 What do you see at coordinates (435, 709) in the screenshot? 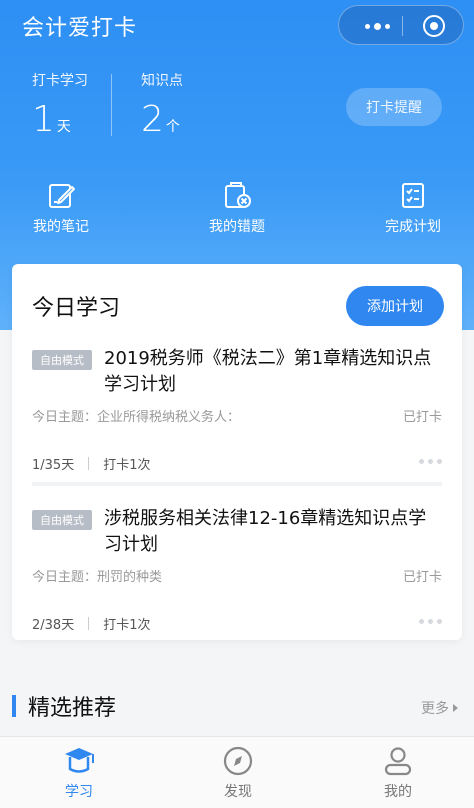
I see `more-label: 更多` at bounding box center [435, 709].